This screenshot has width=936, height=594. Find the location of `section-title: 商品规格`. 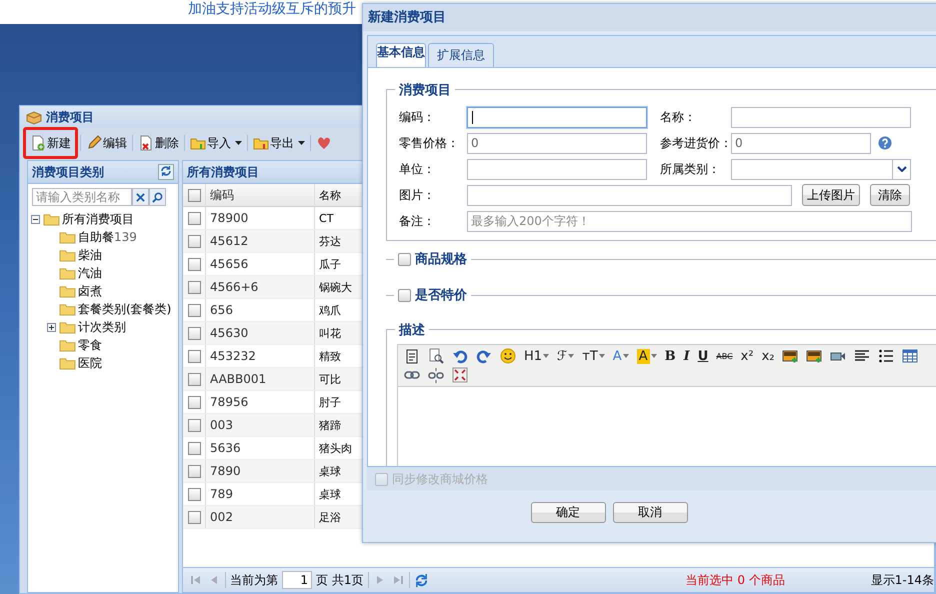

section-title: 商品规格 is located at coordinates (441, 259).